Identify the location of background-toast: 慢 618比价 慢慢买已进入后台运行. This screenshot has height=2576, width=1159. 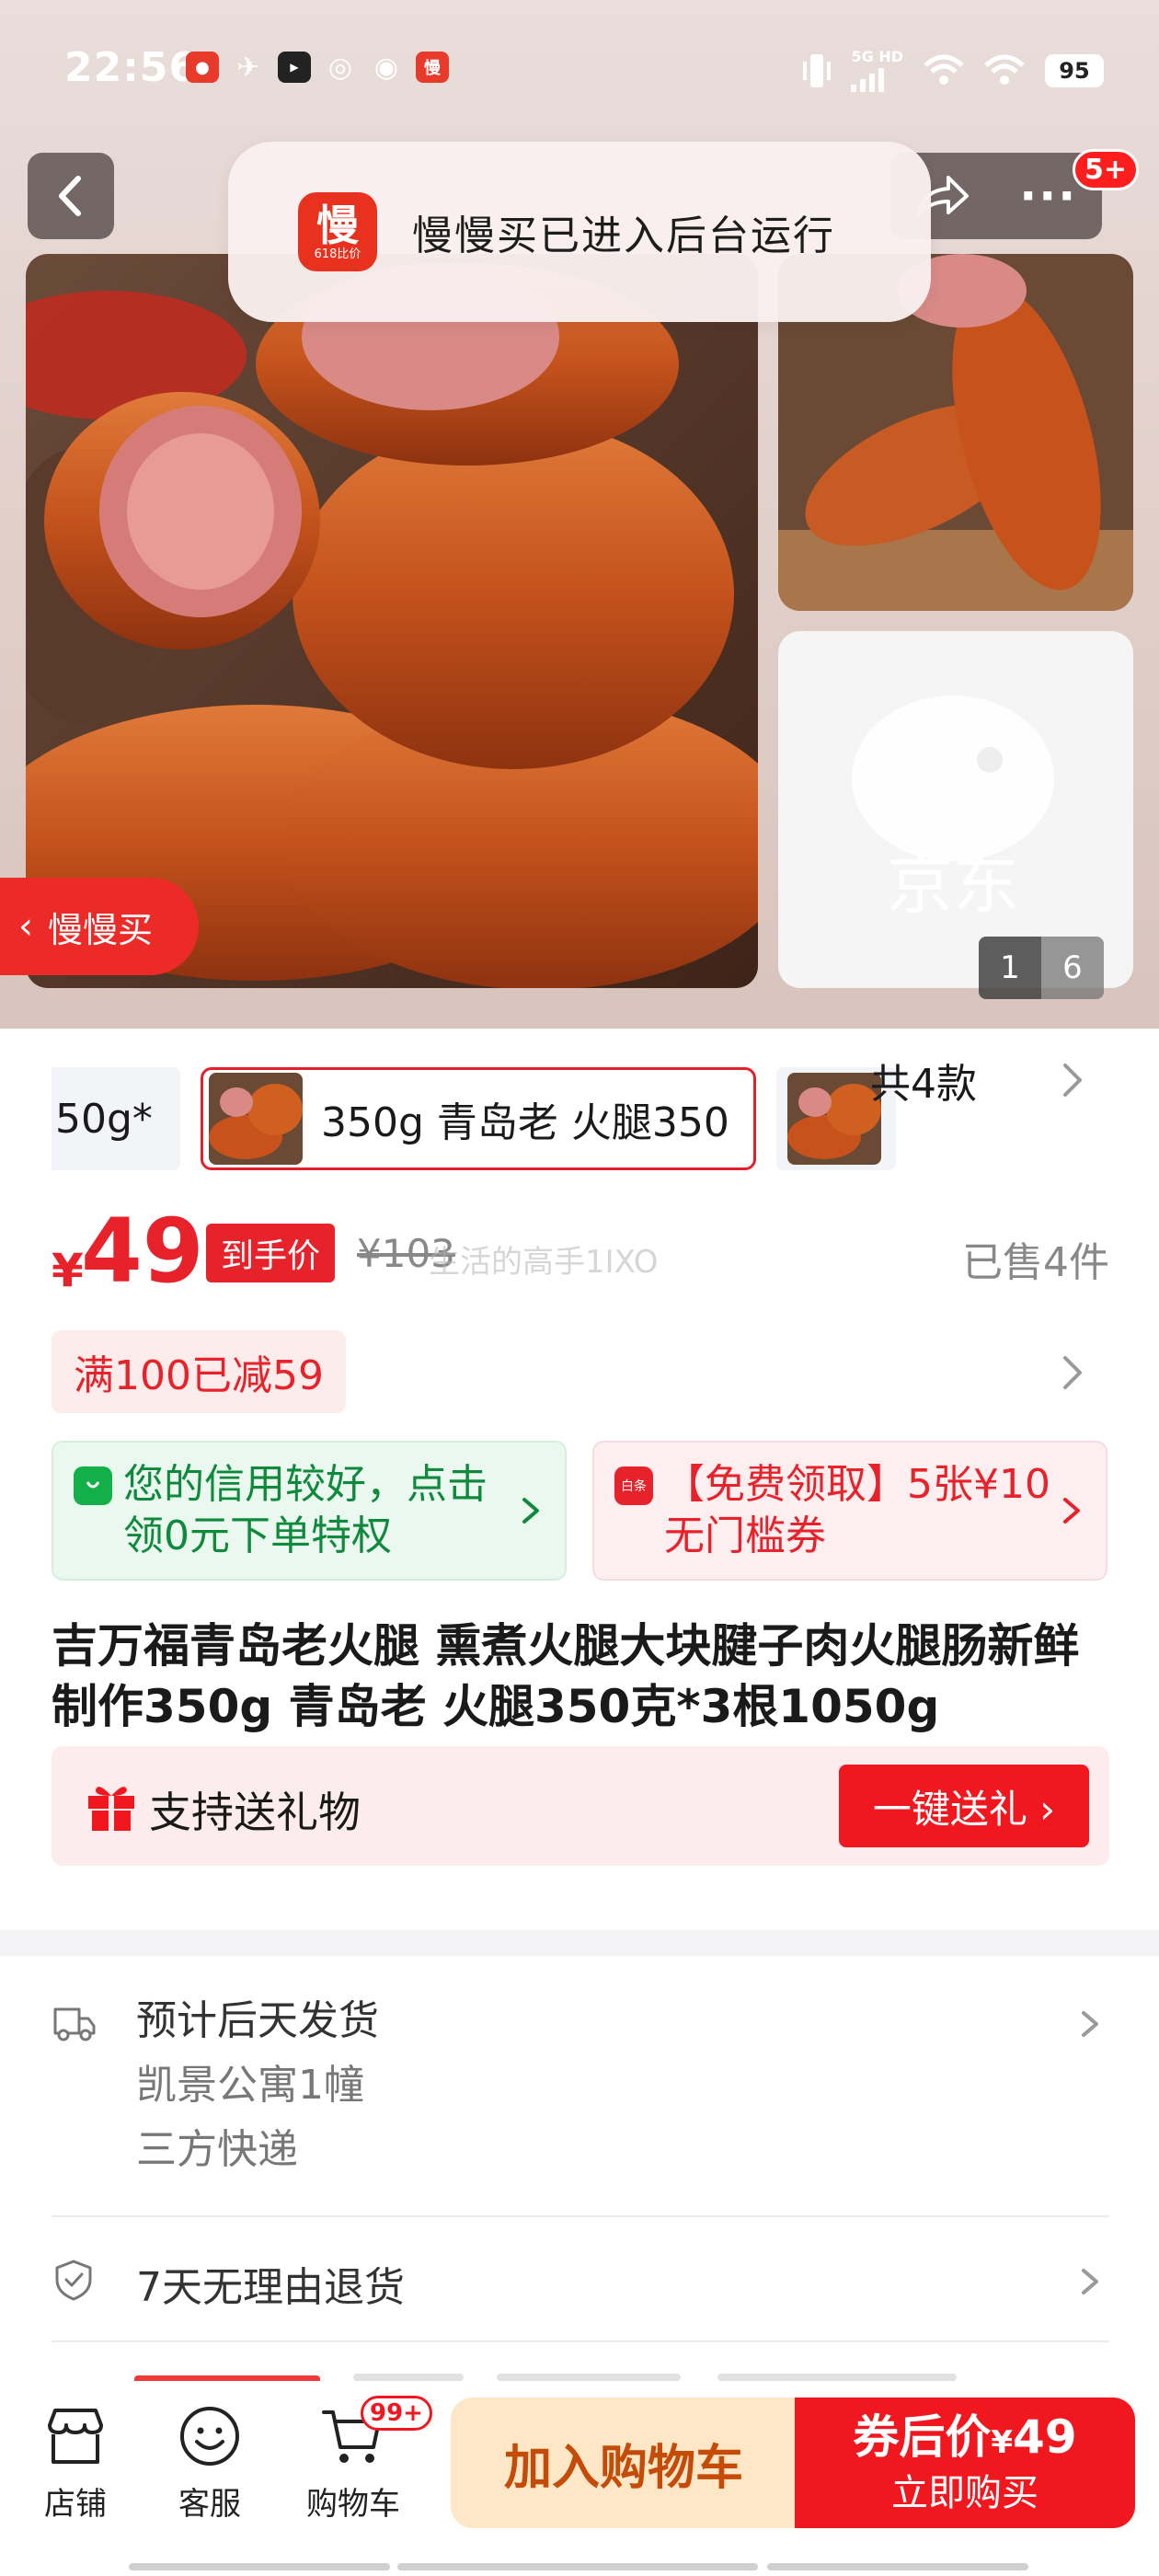
(579, 232).